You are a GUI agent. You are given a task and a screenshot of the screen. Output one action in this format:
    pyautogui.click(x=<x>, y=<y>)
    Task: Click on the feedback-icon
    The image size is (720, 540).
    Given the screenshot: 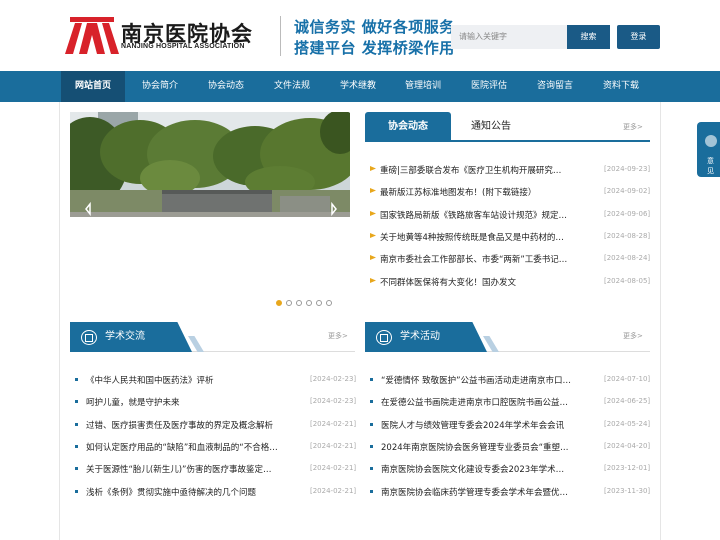 What is the action you would take?
    pyautogui.click(x=711, y=141)
    